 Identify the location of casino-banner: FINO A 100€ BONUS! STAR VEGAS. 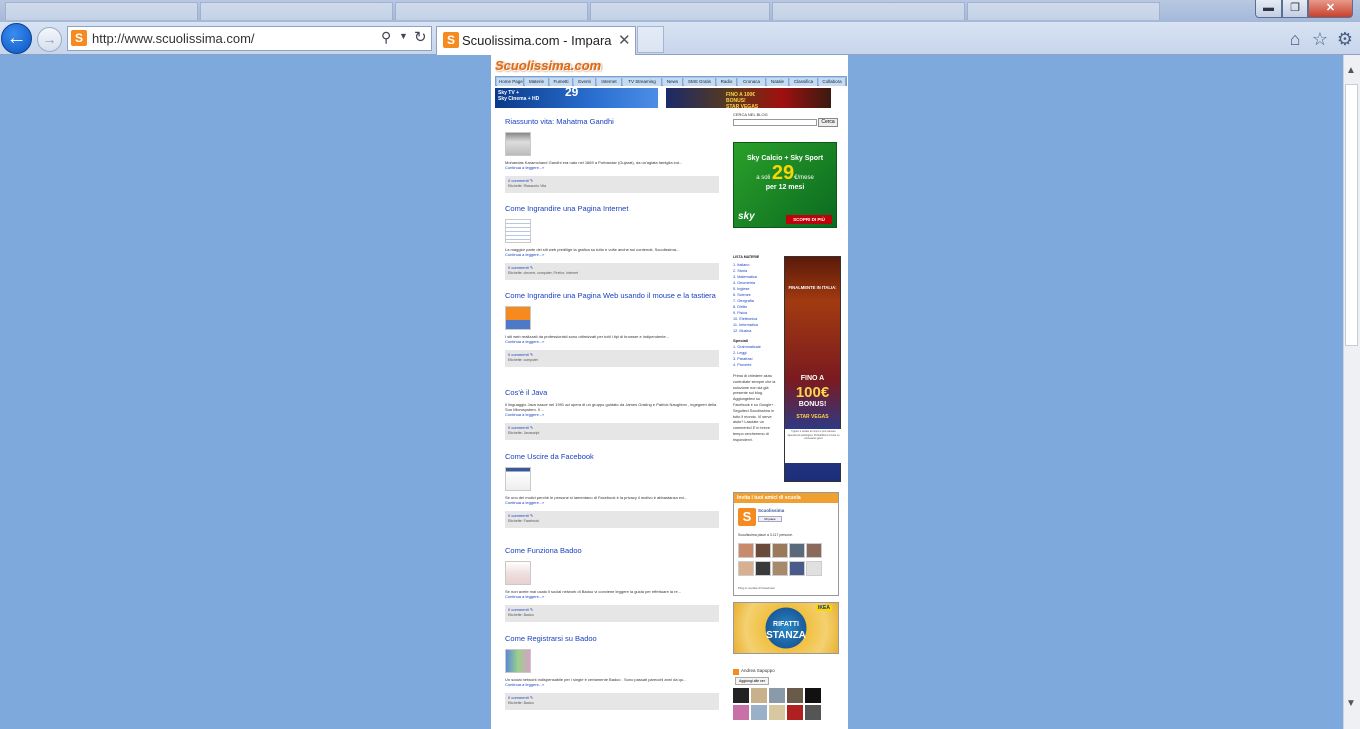
(748, 99).